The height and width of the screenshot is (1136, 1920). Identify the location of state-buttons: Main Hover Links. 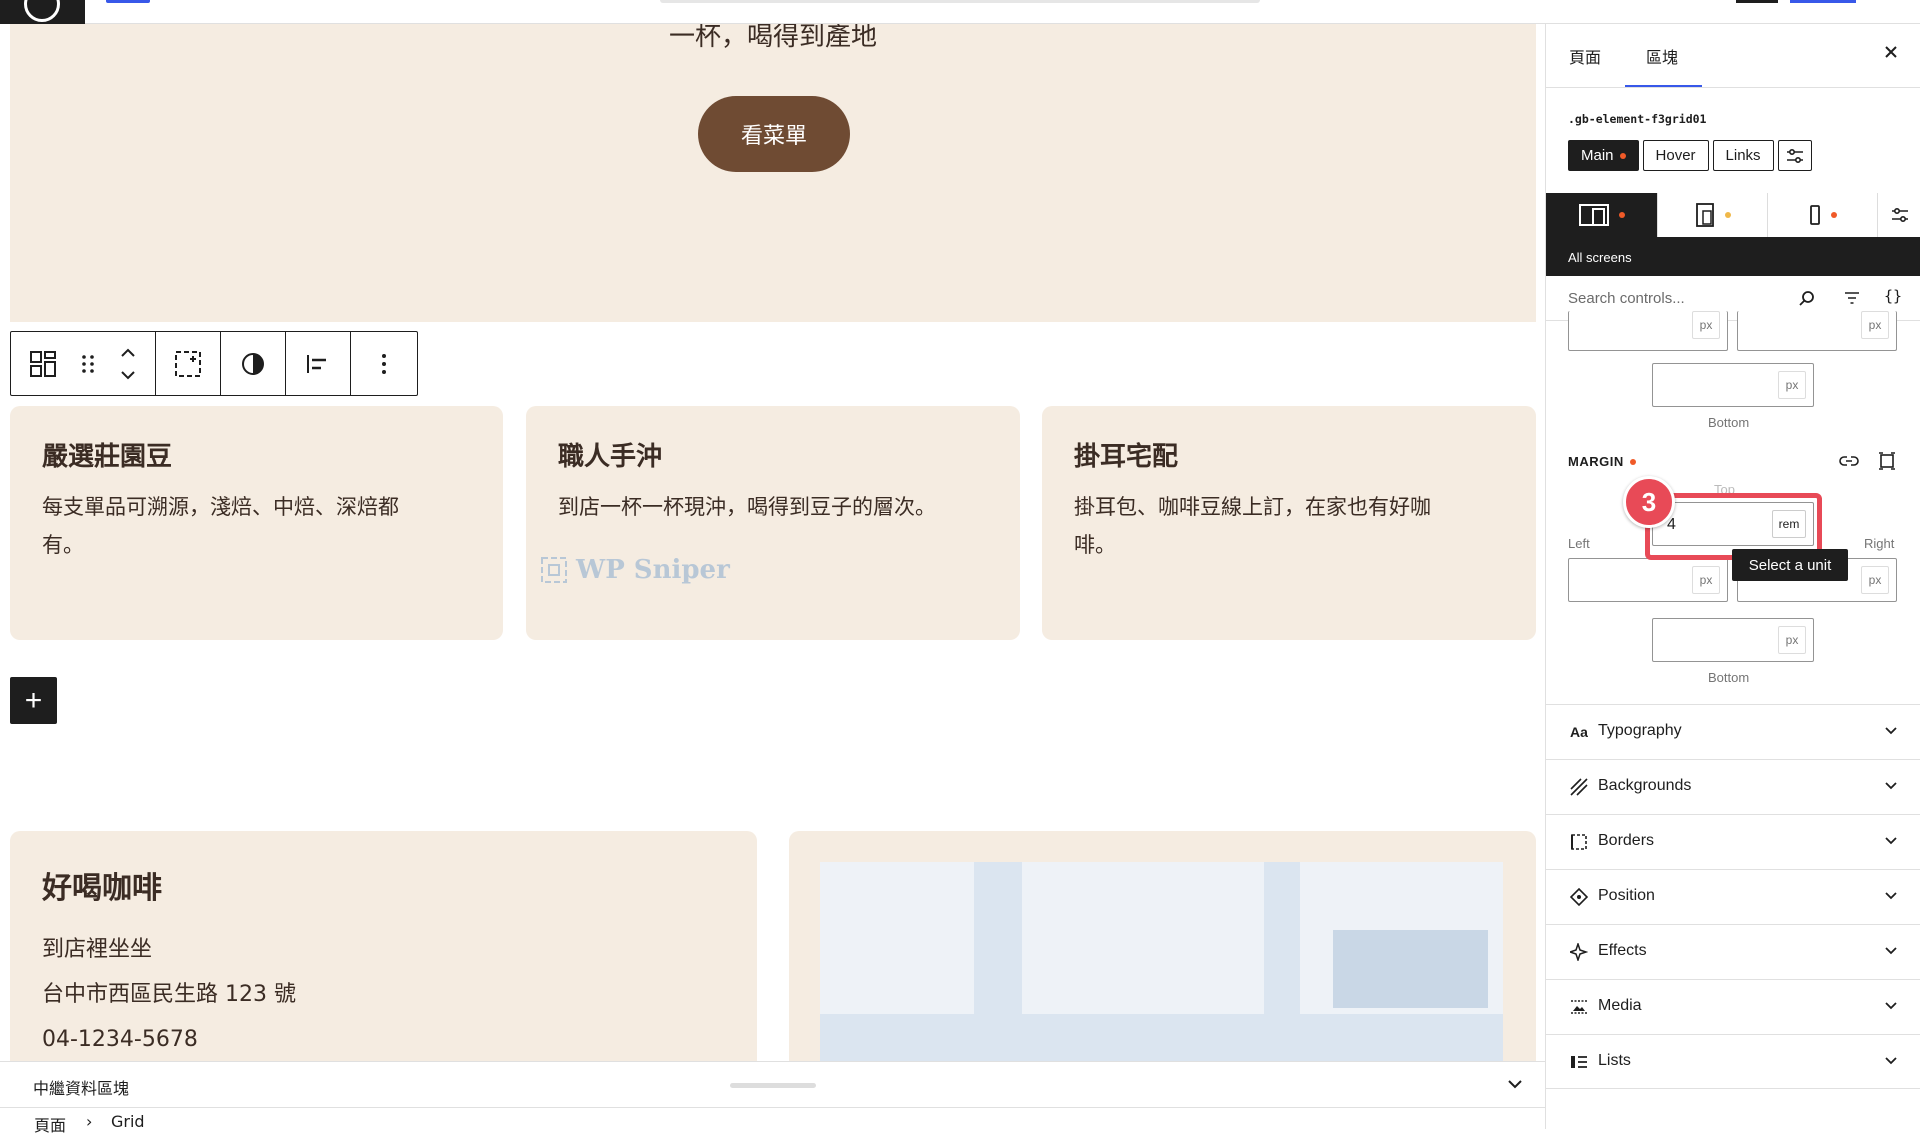
(1690, 155).